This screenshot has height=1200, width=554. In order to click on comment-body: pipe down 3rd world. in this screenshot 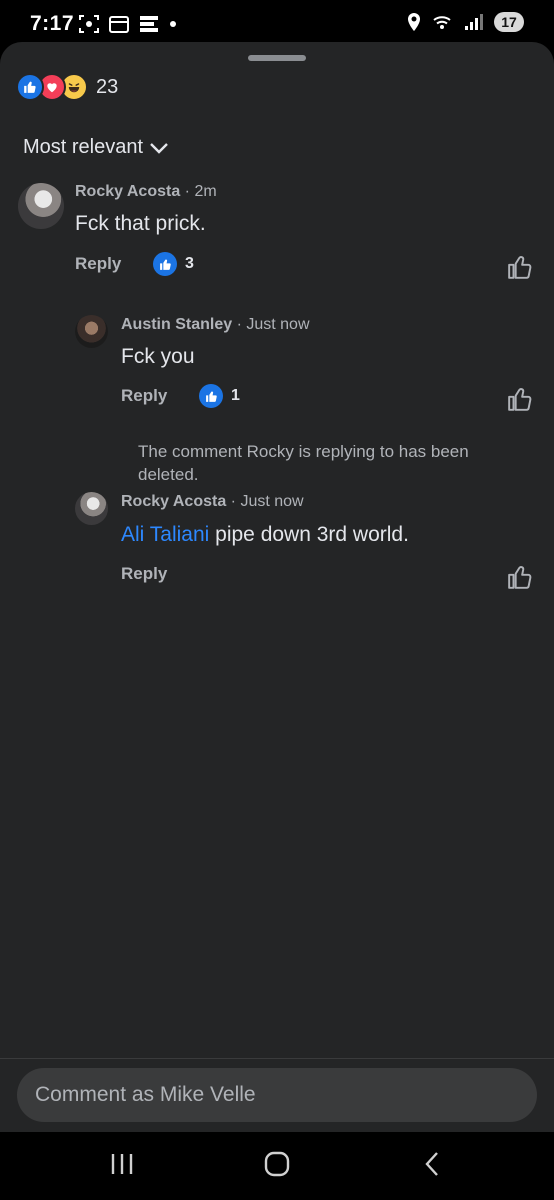, I will do `click(309, 534)`.